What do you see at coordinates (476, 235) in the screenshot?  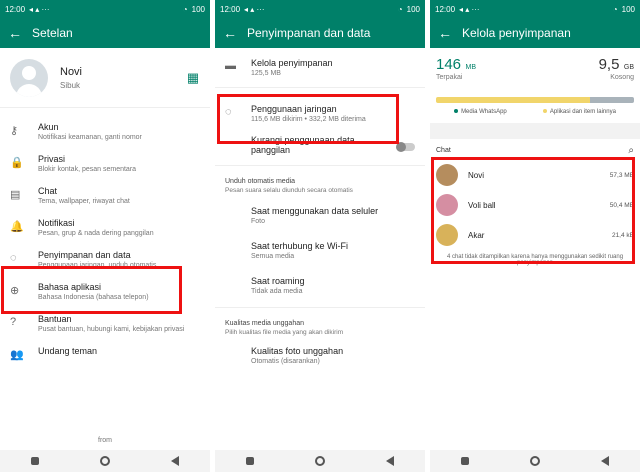 I see `chat-name: Akar` at bounding box center [476, 235].